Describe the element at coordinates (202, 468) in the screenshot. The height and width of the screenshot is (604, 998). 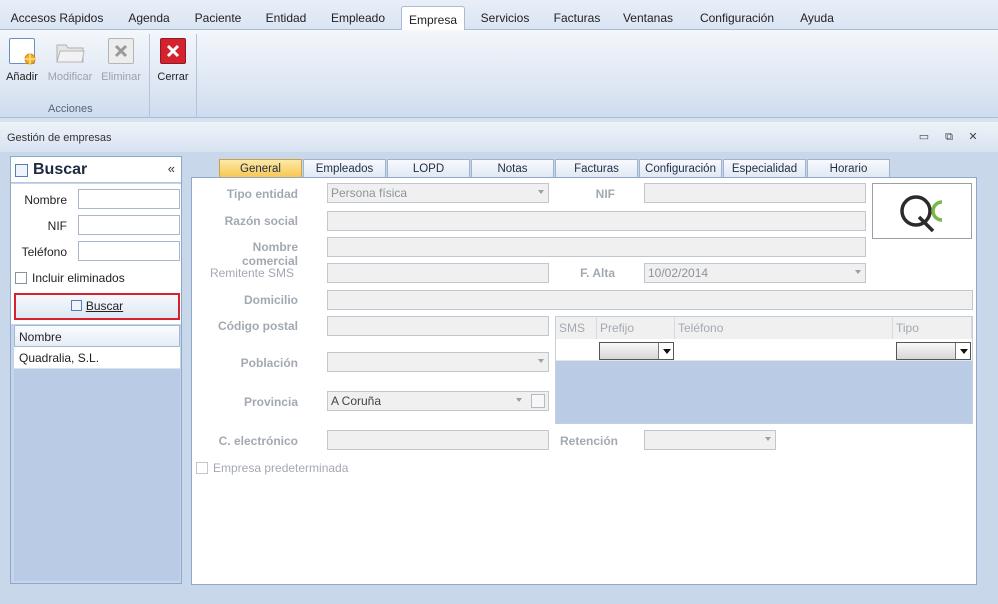
I see `default-company-checkbox` at that location.